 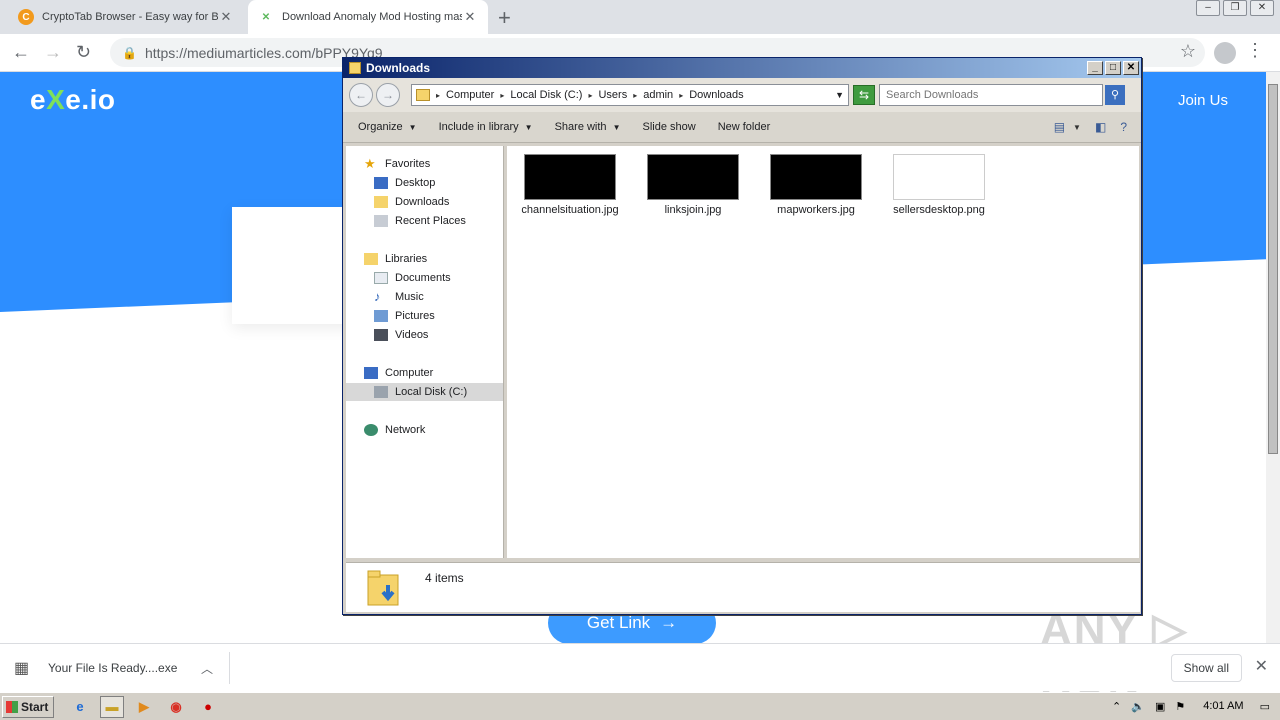 What do you see at coordinates (126, 17) in the screenshot?
I see `tab-cryptotab: C CryptoTab Browser - Easy way for B ✕` at bounding box center [126, 17].